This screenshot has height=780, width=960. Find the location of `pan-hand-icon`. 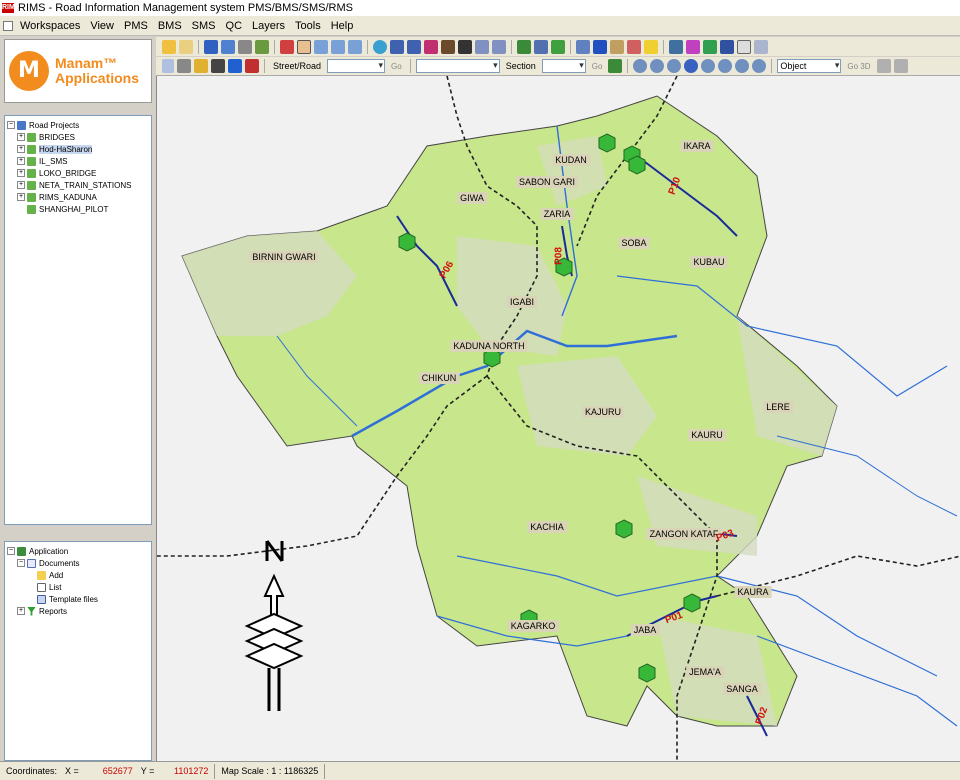

pan-hand-icon is located at coordinates (304, 46).